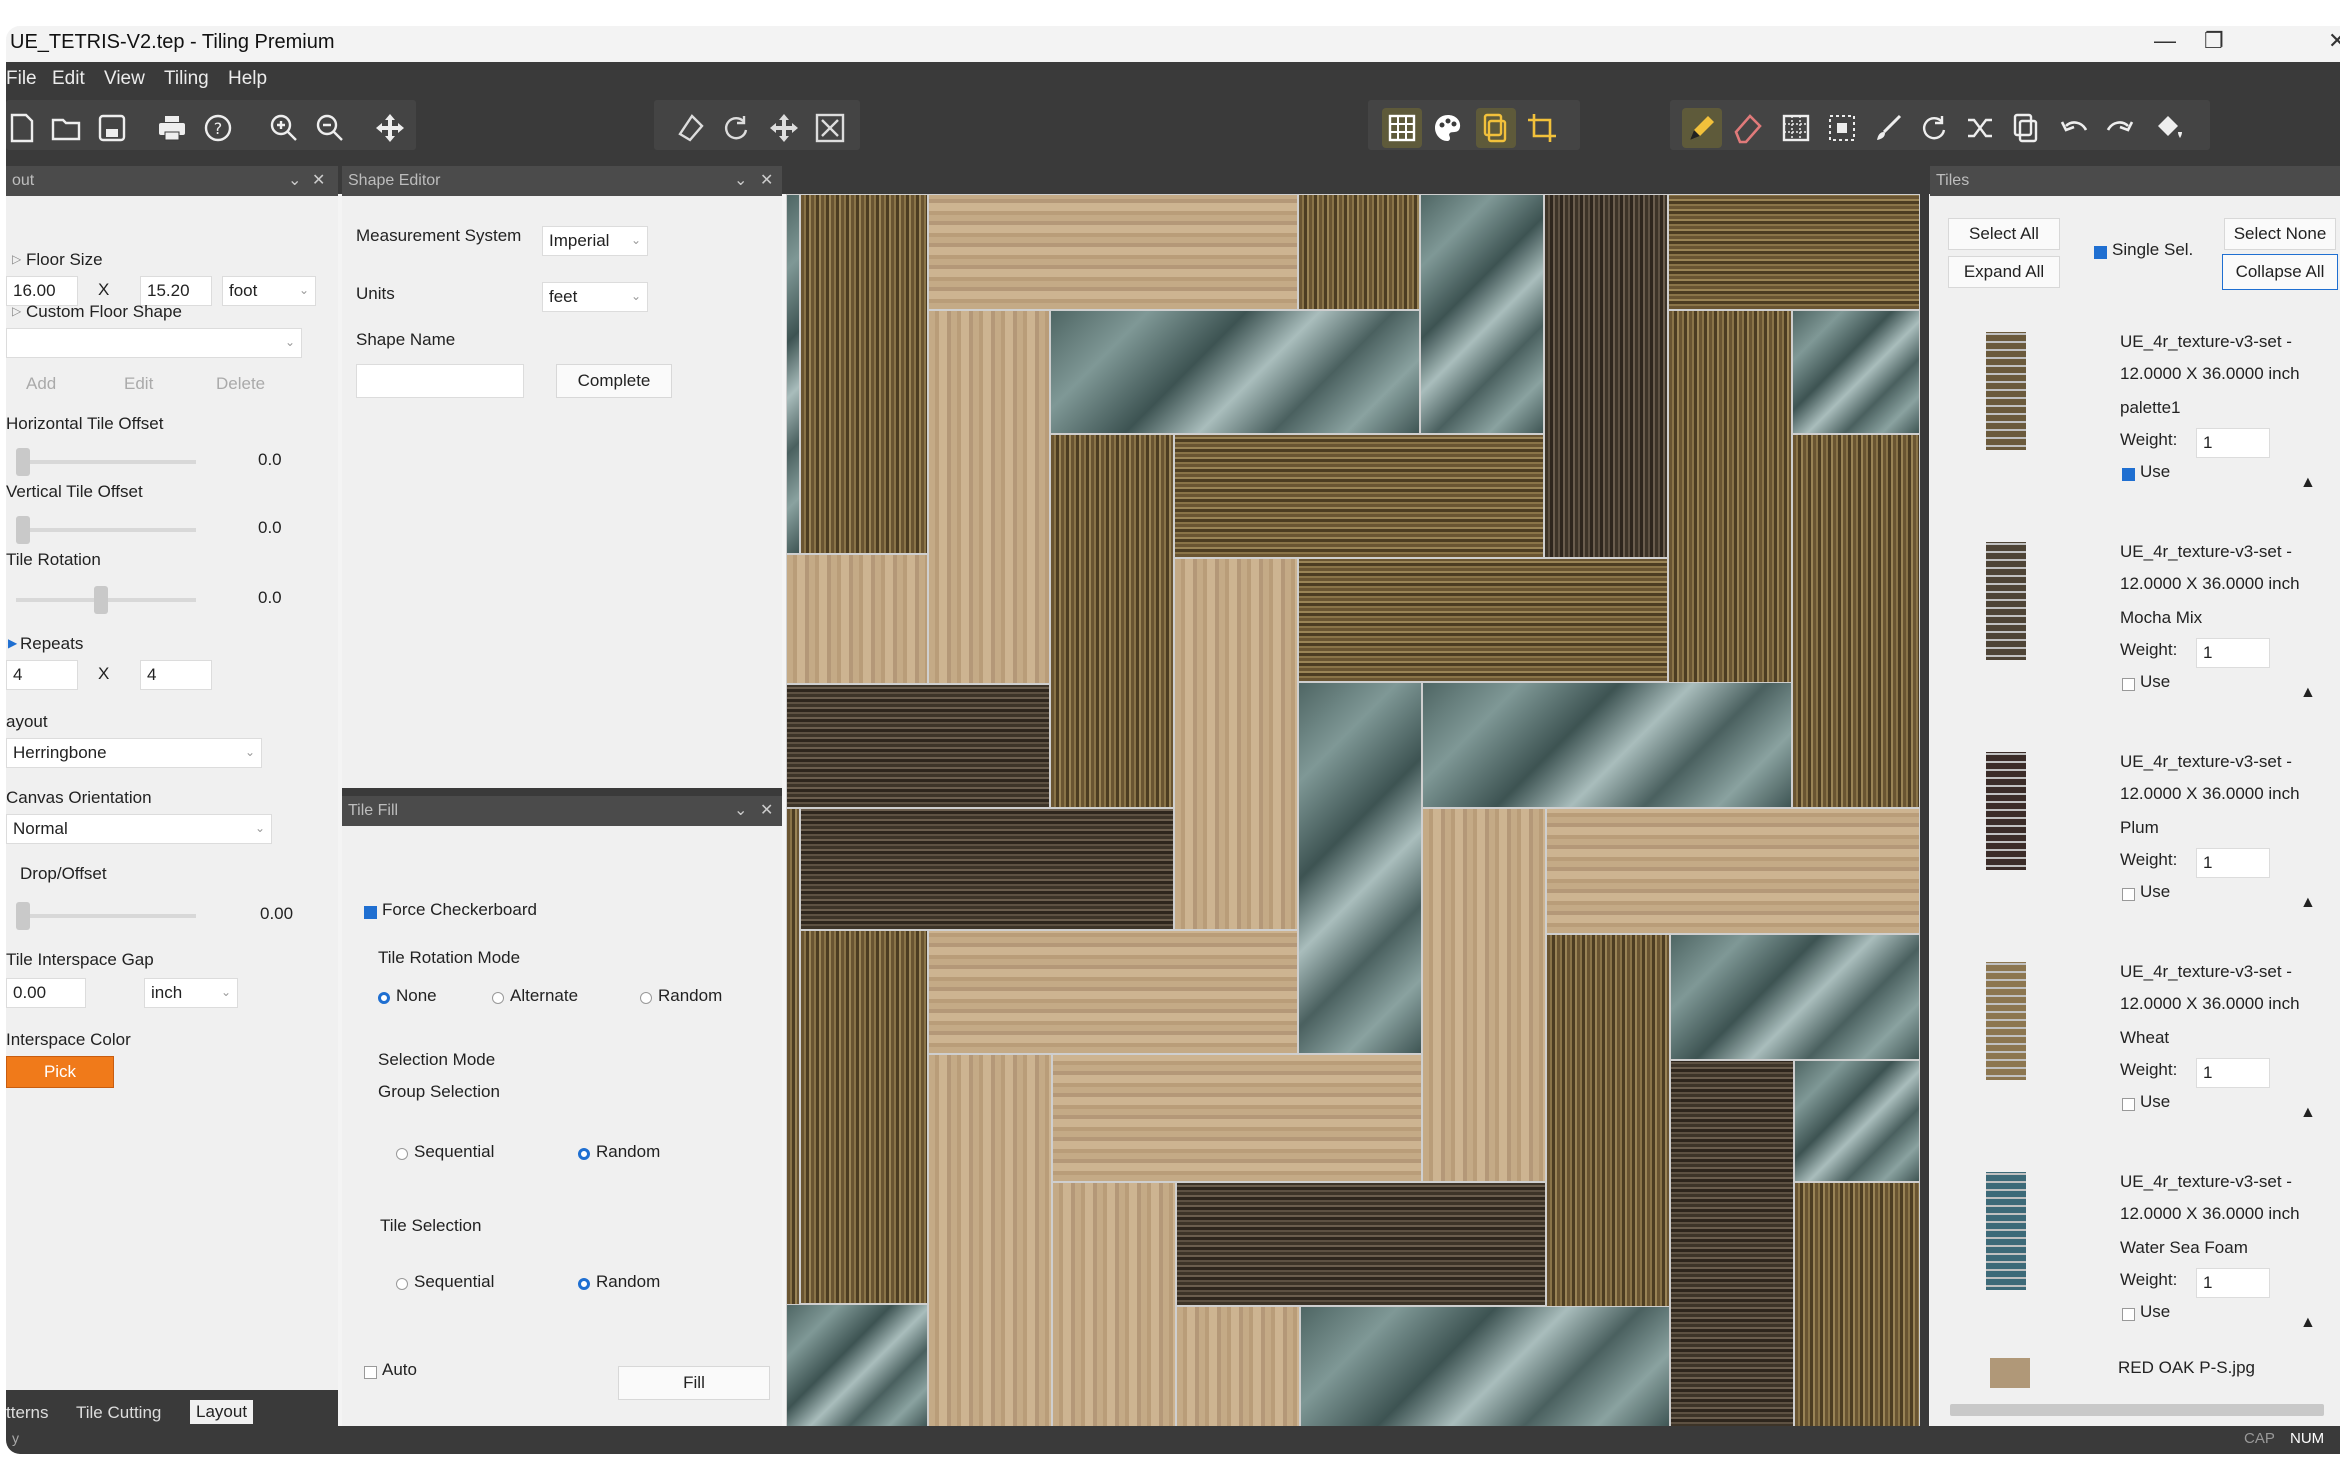 The image size is (2340, 1482). What do you see at coordinates (1542, 128) in the screenshot?
I see `crop-icon` at bounding box center [1542, 128].